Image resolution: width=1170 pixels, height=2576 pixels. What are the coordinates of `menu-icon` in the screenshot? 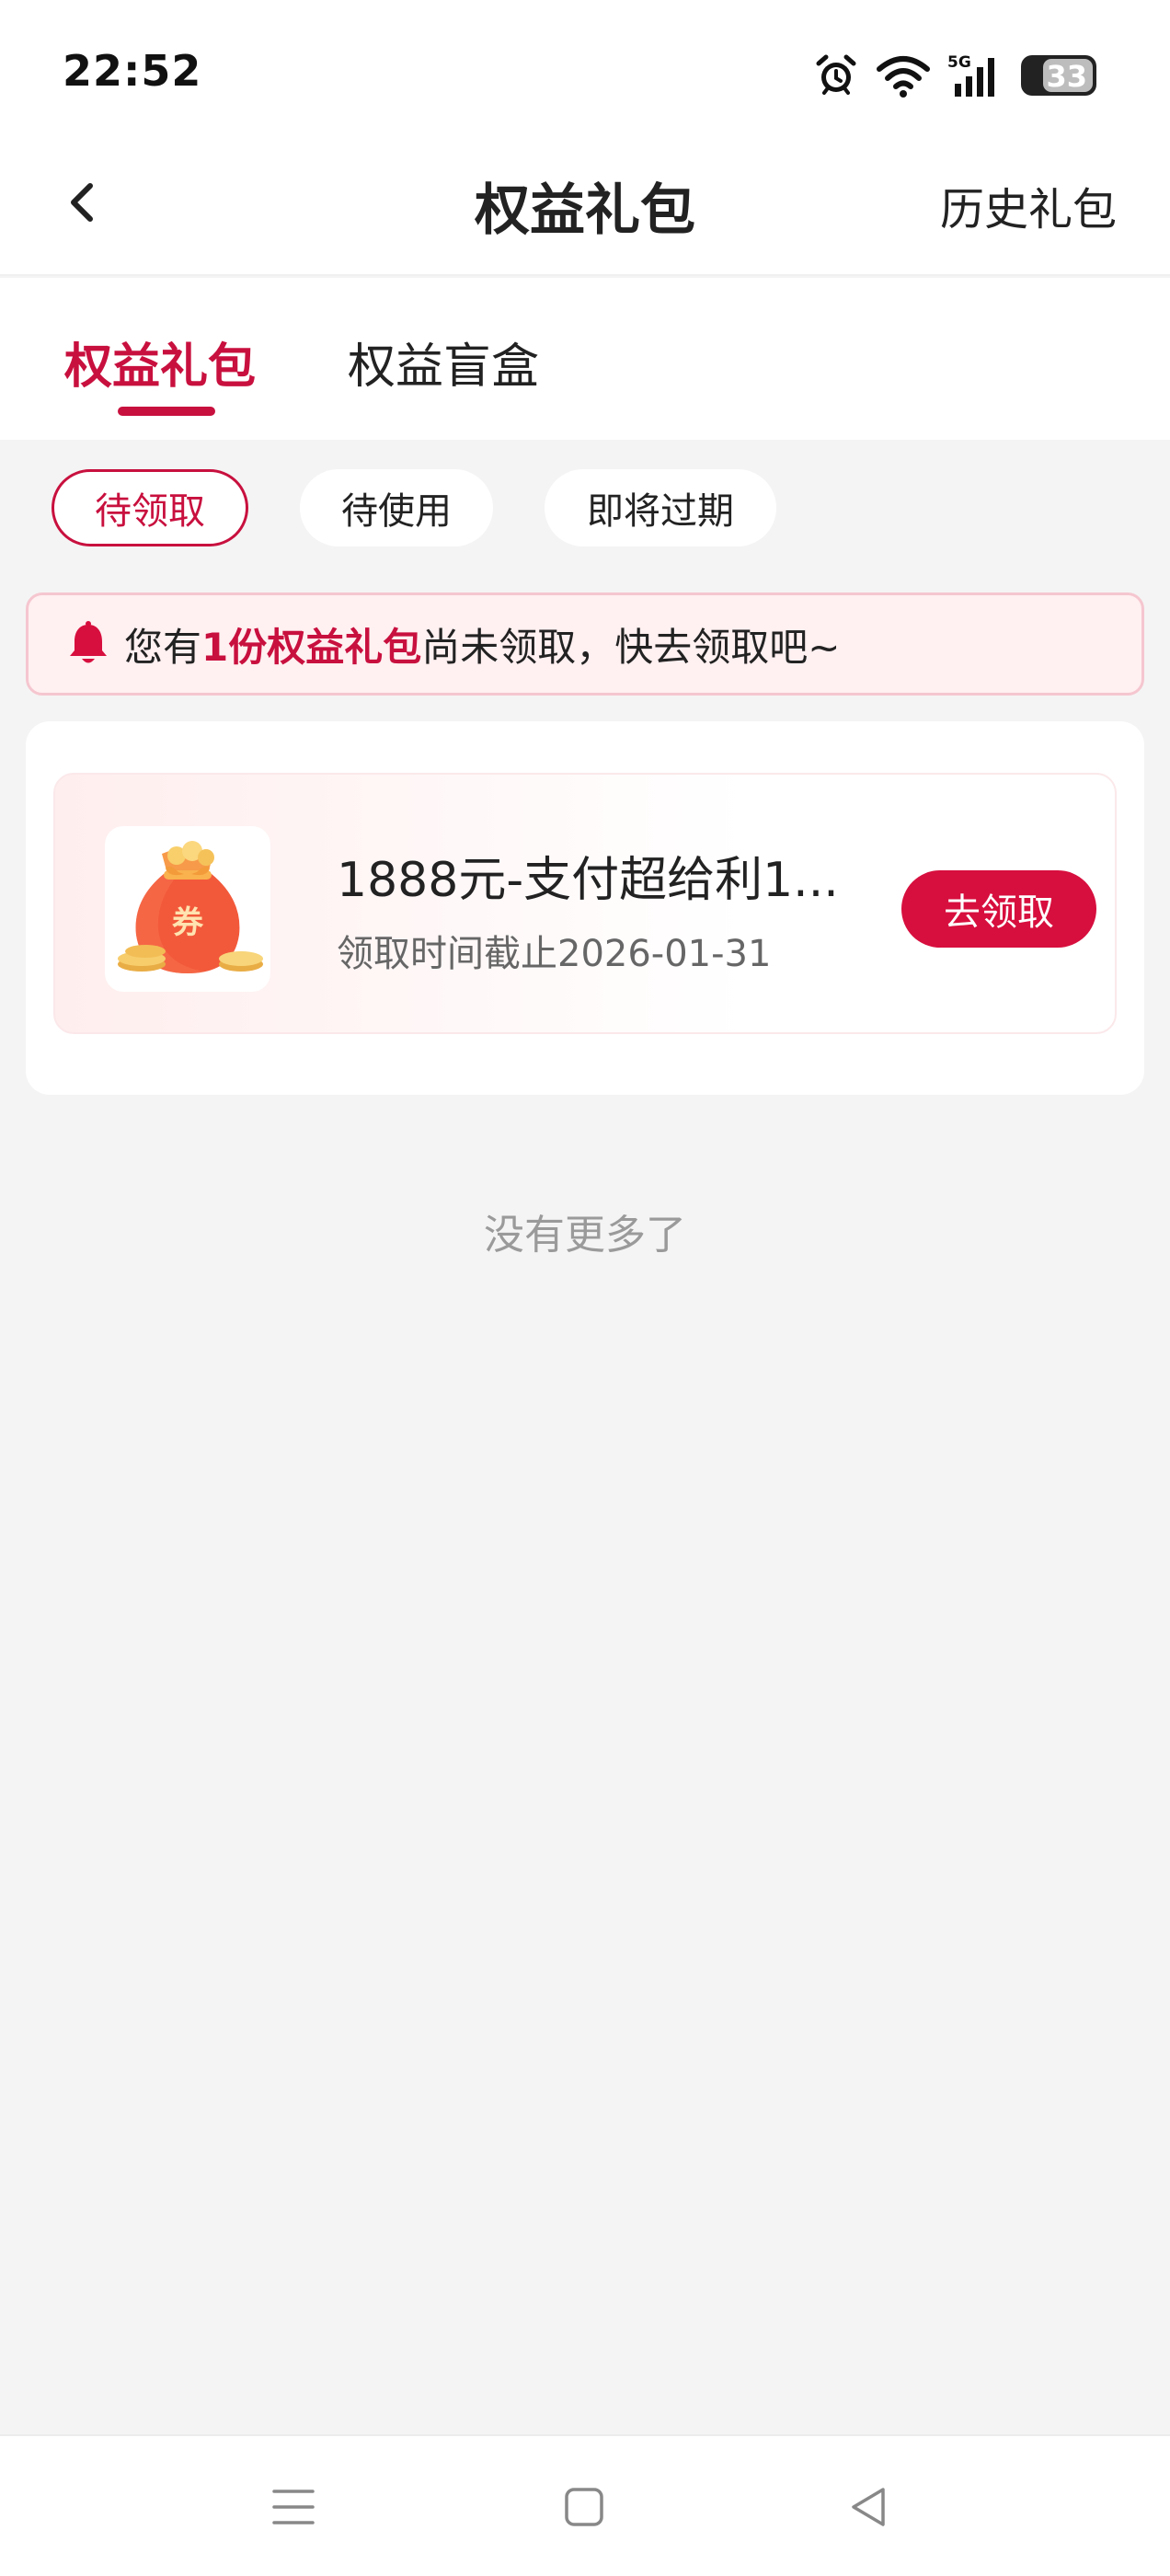 It's located at (293, 2507).